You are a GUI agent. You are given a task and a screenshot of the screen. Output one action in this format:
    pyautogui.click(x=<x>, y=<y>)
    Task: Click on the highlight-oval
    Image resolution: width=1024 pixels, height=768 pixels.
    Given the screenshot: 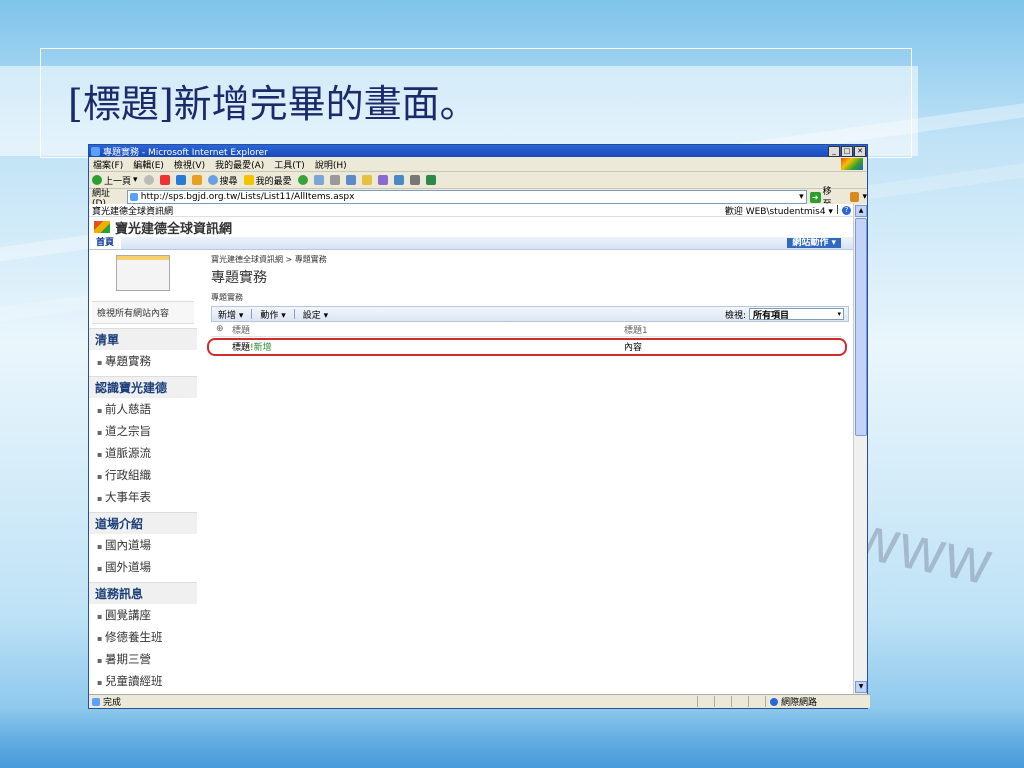 What is the action you would take?
    pyautogui.click(x=527, y=347)
    